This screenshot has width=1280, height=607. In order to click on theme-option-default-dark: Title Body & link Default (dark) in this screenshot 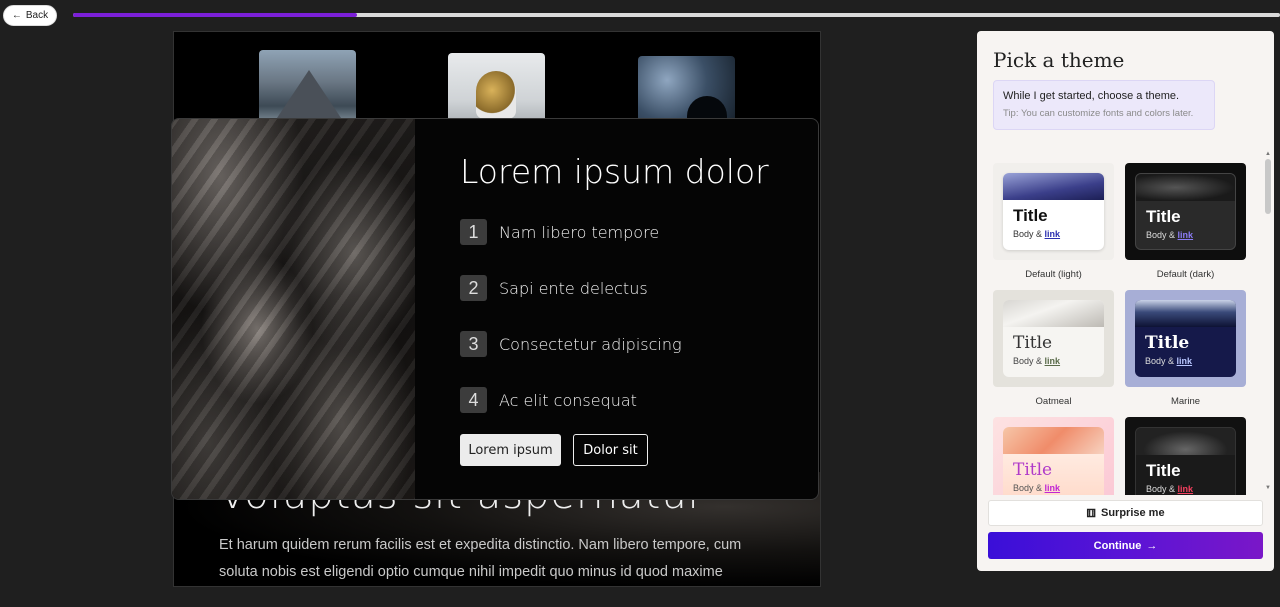, I will do `click(1185, 221)`.